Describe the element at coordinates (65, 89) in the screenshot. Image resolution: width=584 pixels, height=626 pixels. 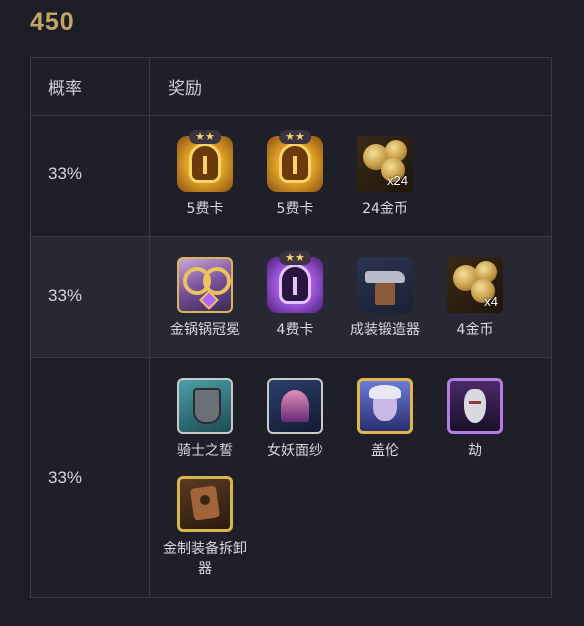
I see `header-probability: 概率` at that location.